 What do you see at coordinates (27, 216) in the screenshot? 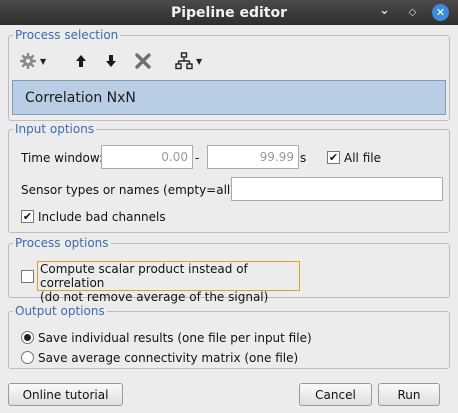
I see `include-bad-channels-checkbox: ✔` at bounding box center [27, 216].